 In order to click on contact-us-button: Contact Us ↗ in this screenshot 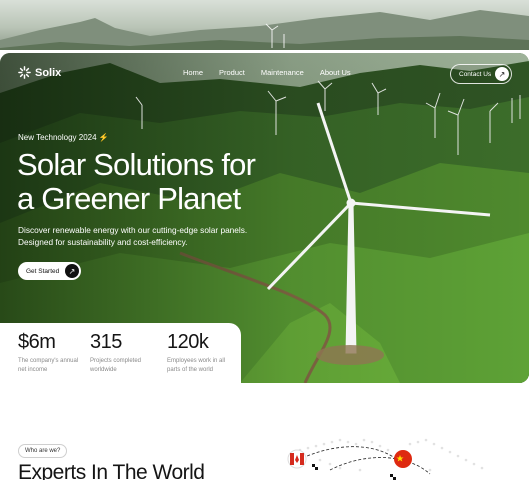, I will do `click(481, 74)`.